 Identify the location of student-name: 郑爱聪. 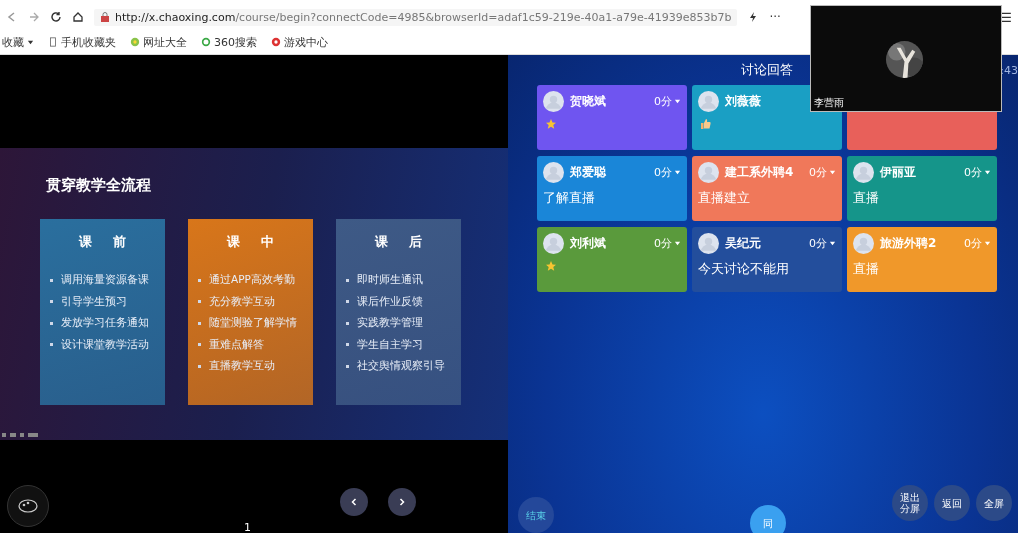
(588, 172).